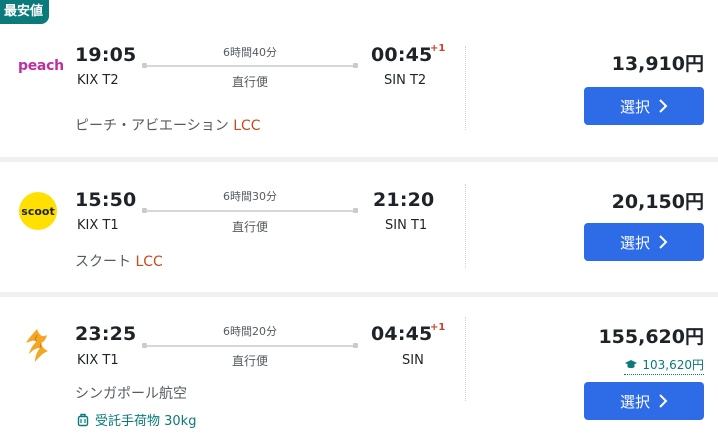  Describe the element at coordinates (37, 348) in the screenshot. I see `singapore-airlines-logo` at that location.